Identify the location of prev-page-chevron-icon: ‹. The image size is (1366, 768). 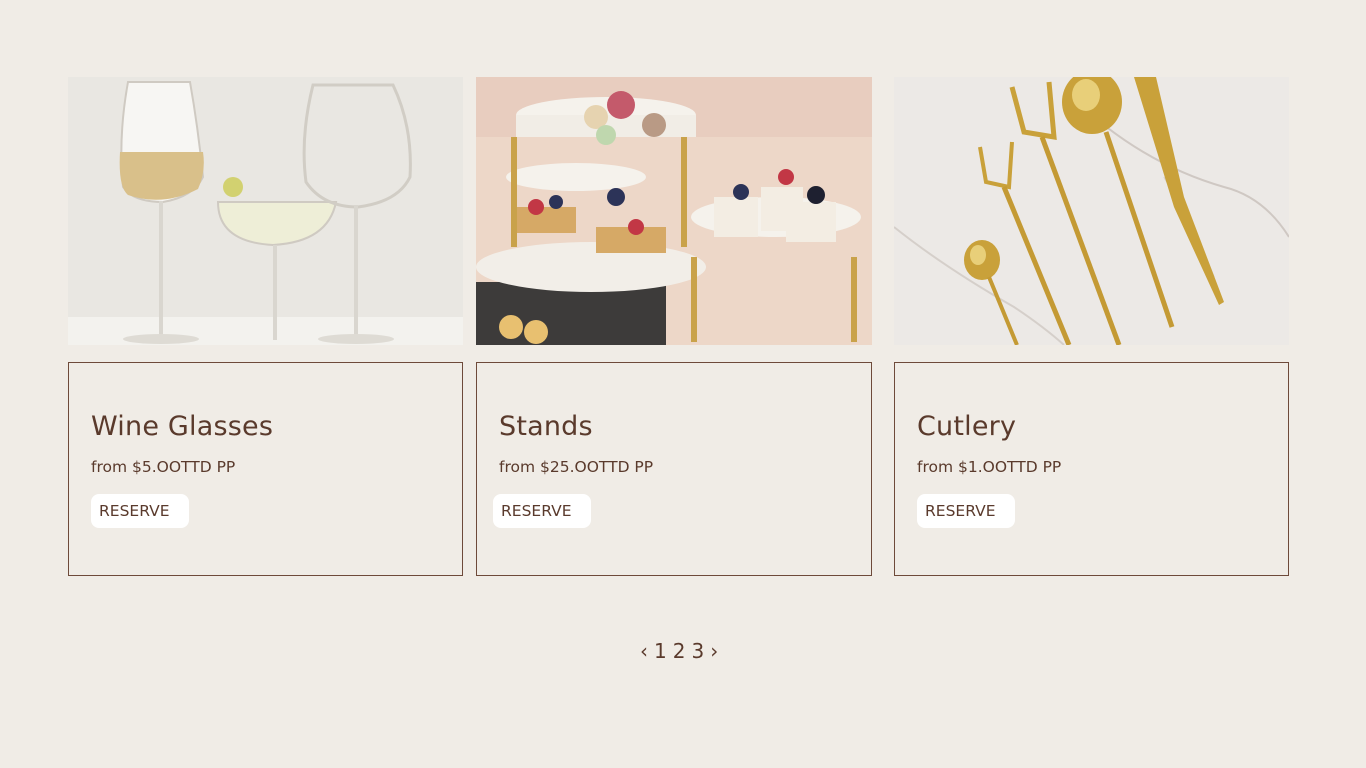
(644, 651).